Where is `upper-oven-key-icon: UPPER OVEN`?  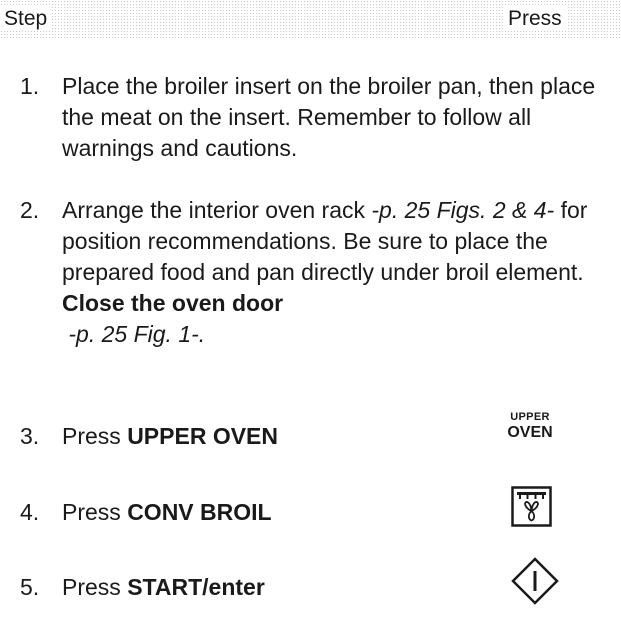 upper-oven-key-icon: UPPER OVEN is located at coordinates (530, 426).